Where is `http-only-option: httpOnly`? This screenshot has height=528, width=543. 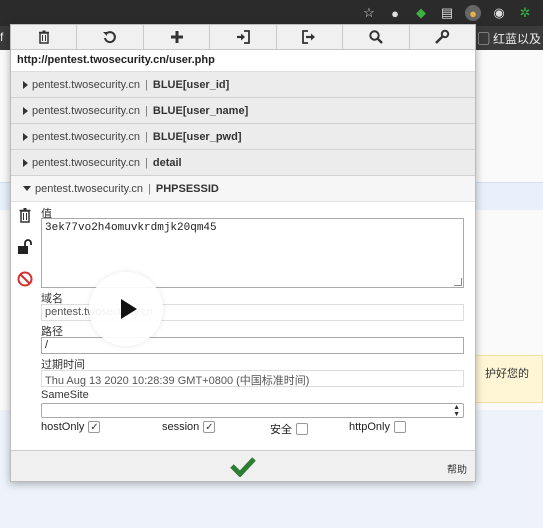
http-only-option: httpOnly is located at coordinates (377, 427).